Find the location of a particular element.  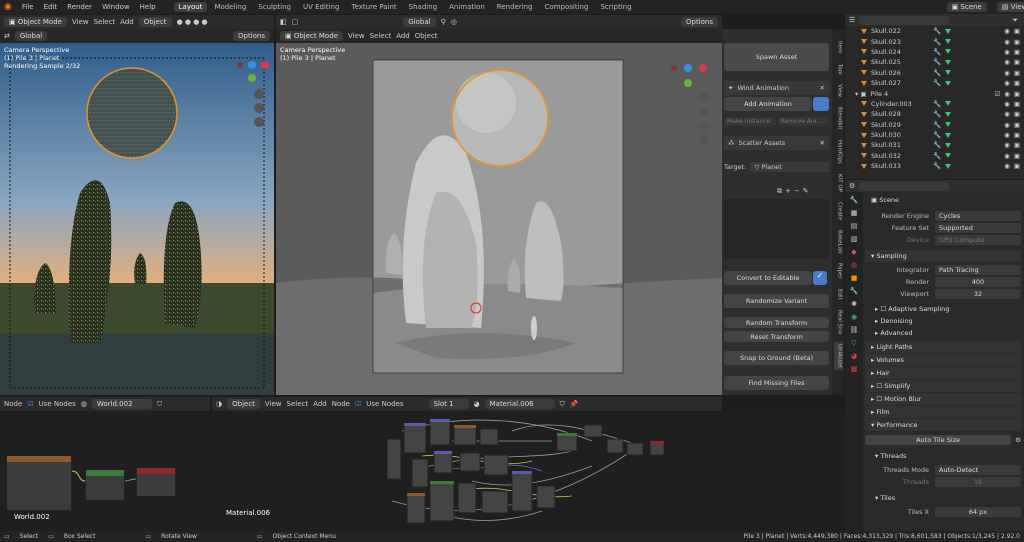

outliner-row: Skull.025 🔧 ◉ ▣ is located at coordinates (934, 62).